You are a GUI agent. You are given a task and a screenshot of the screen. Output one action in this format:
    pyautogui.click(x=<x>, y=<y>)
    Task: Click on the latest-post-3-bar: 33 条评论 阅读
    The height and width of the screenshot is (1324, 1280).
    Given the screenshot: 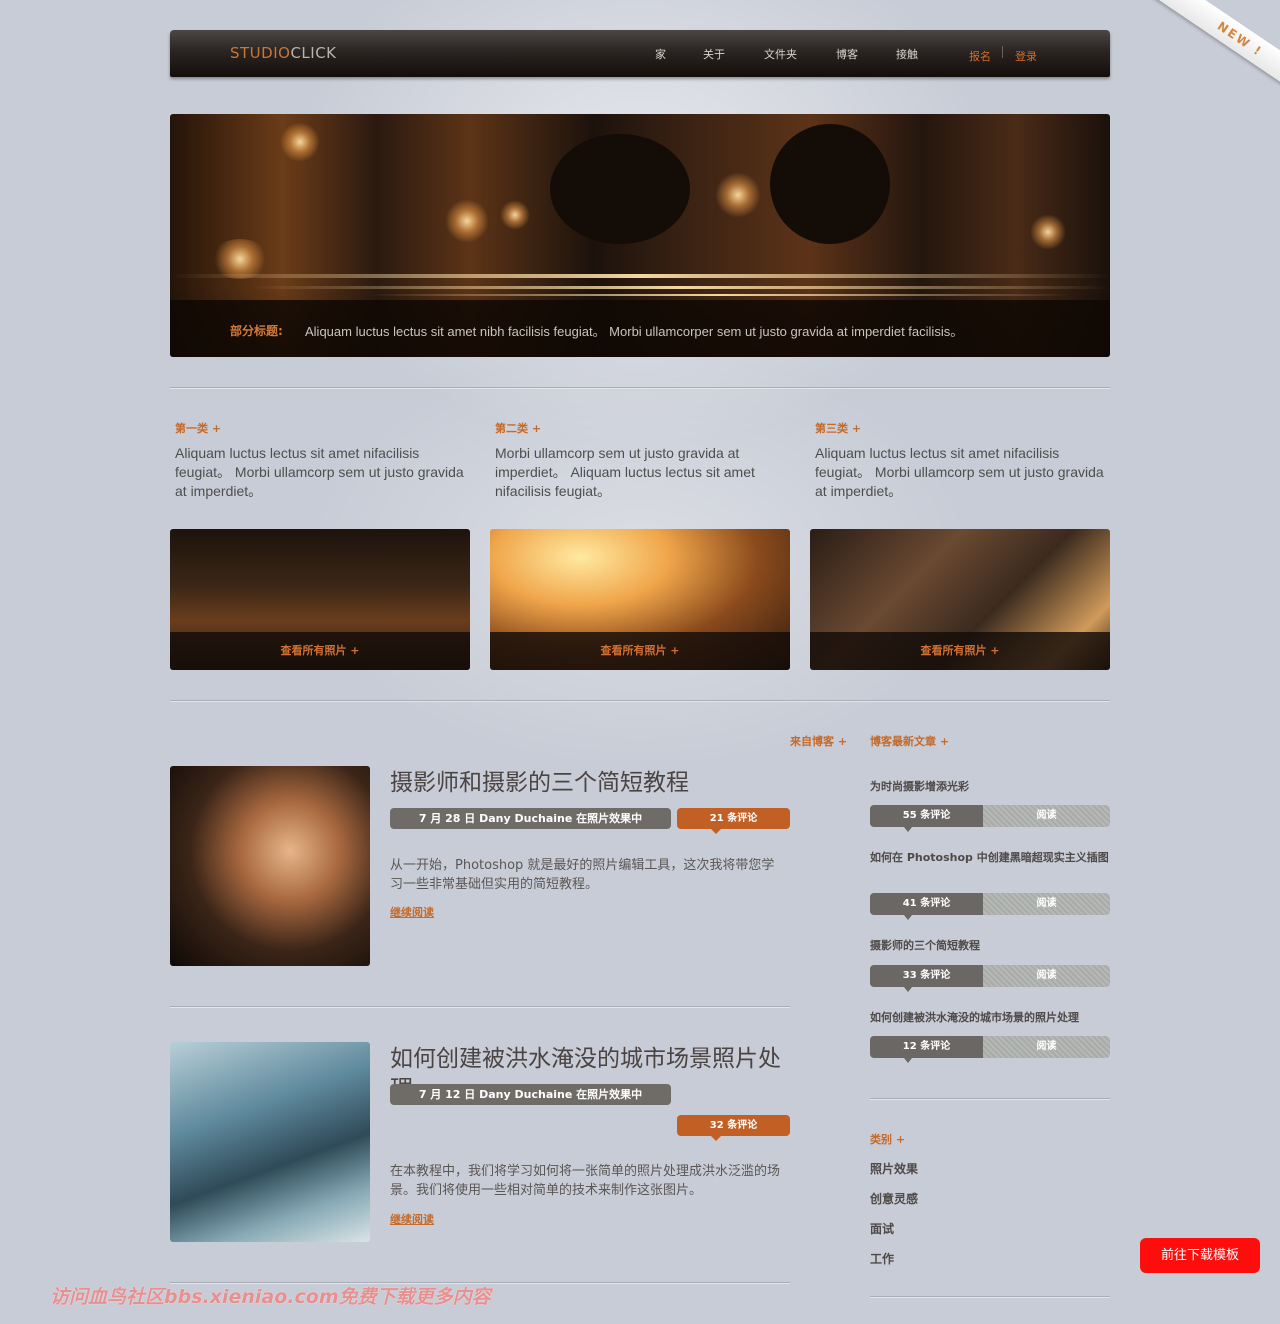 What is the action you would take?
    pyautogui.click(x=990, y=976)
    